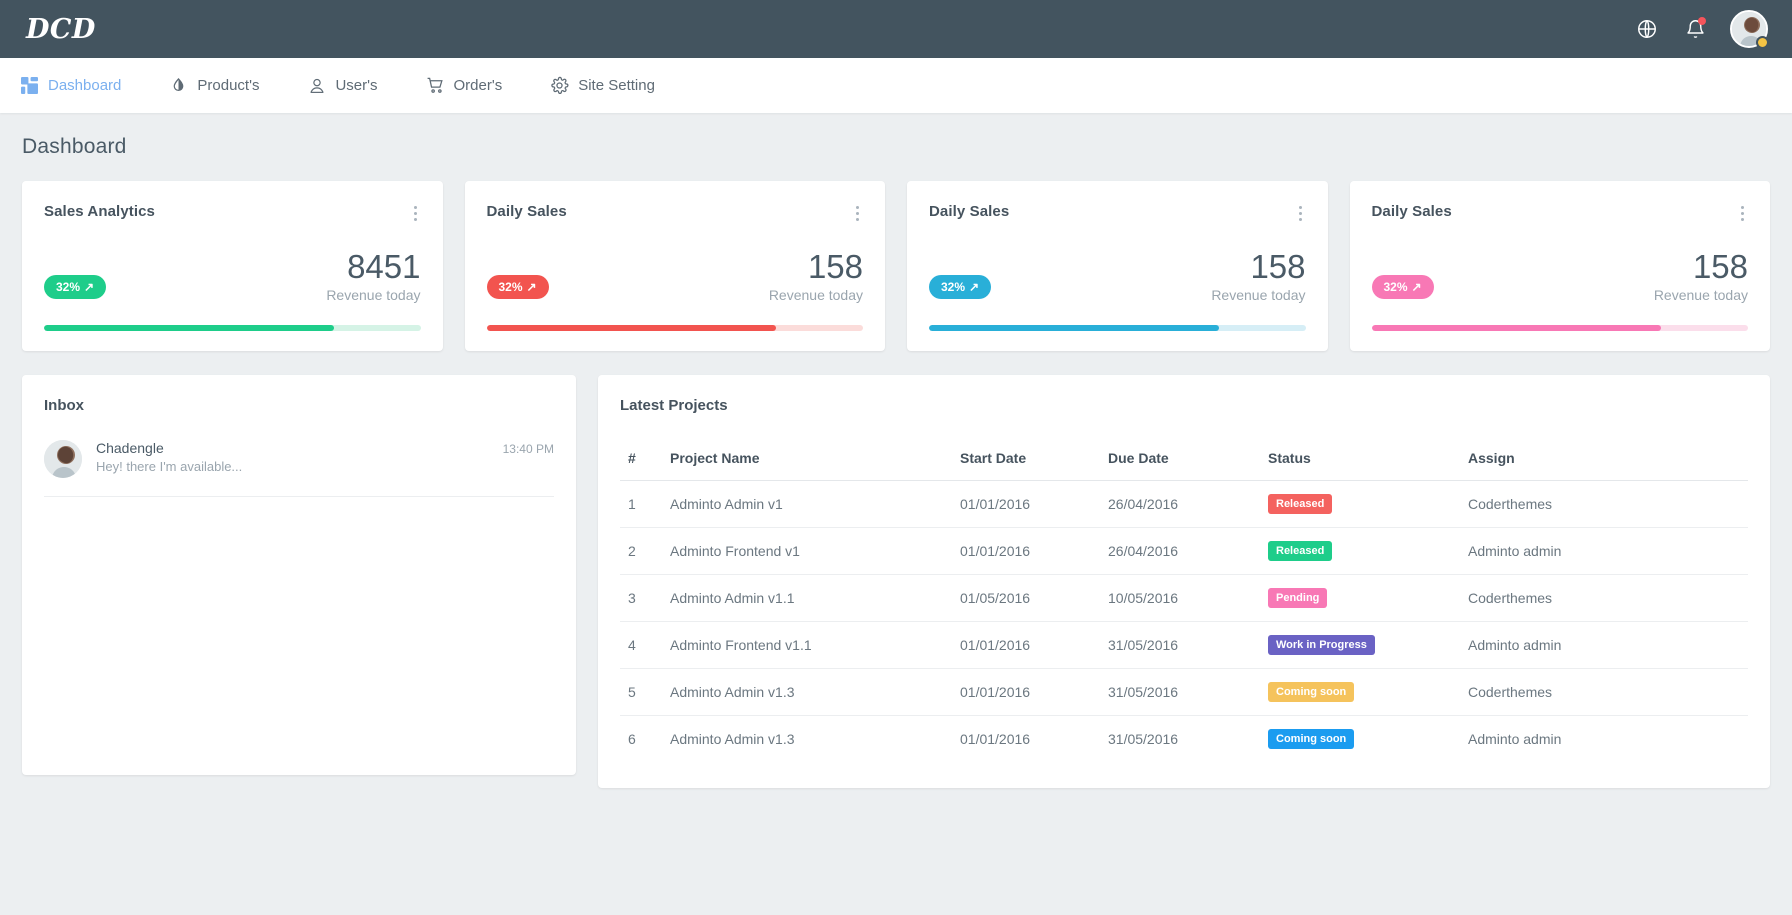  Describe the element at coordinates (1360, 645) in the screenshot. I see `row-status-cell: Work in Progress` at that location.